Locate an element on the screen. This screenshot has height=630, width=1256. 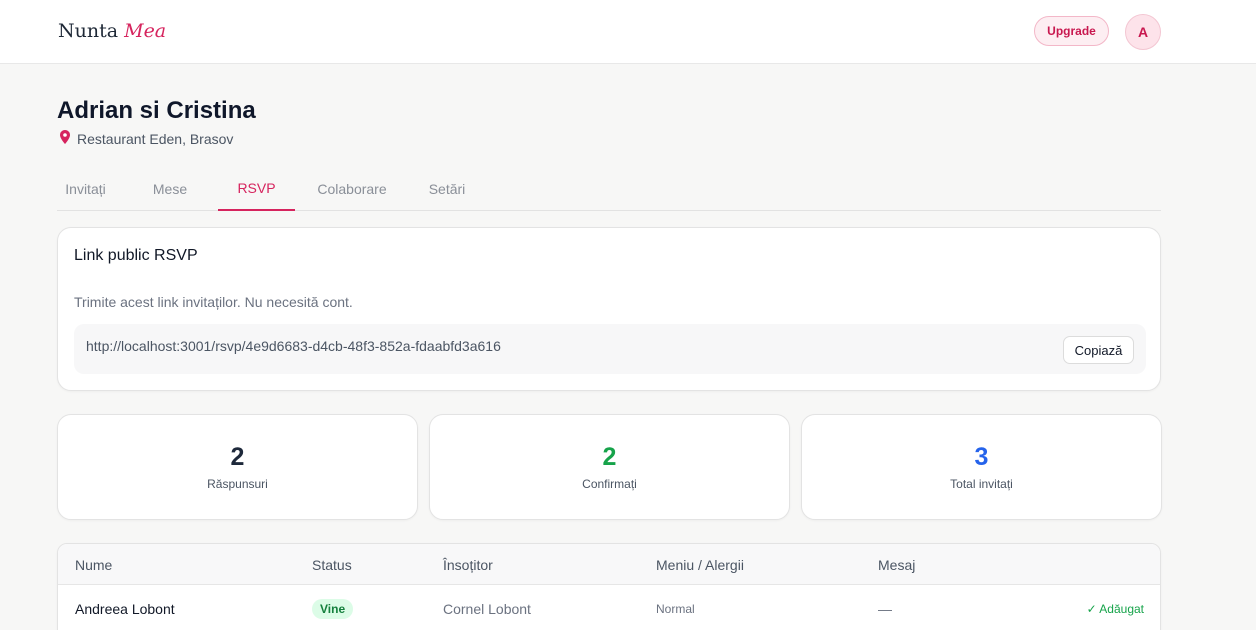
added-status: ✓ Adăugat is located at coordinates (1115, 609).